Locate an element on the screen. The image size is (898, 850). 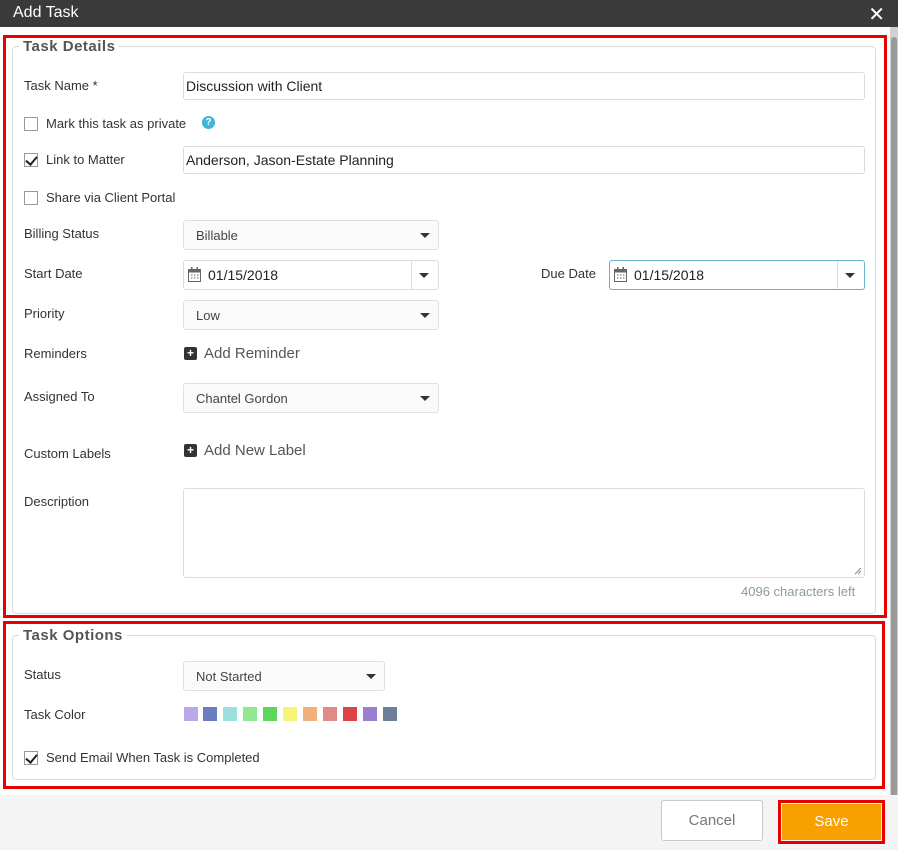
private-checkbox is located at coordinates (31, 124).